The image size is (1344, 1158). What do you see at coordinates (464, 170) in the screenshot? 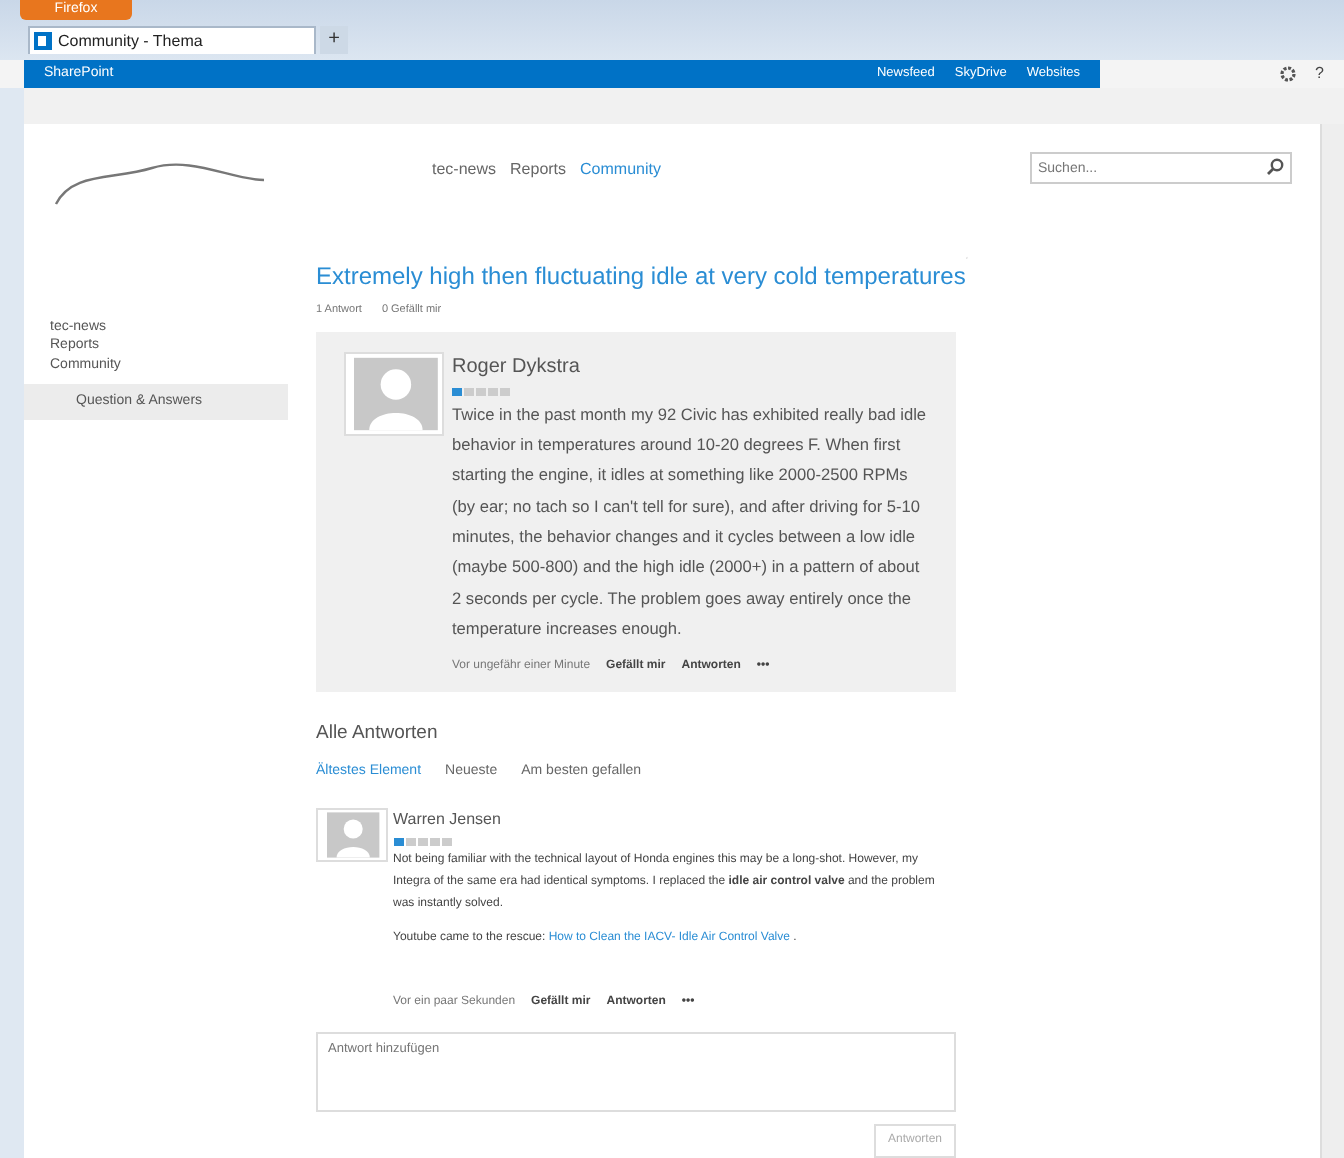
I see `top-nav-link: tec-news` at bounding box center [464, 170].